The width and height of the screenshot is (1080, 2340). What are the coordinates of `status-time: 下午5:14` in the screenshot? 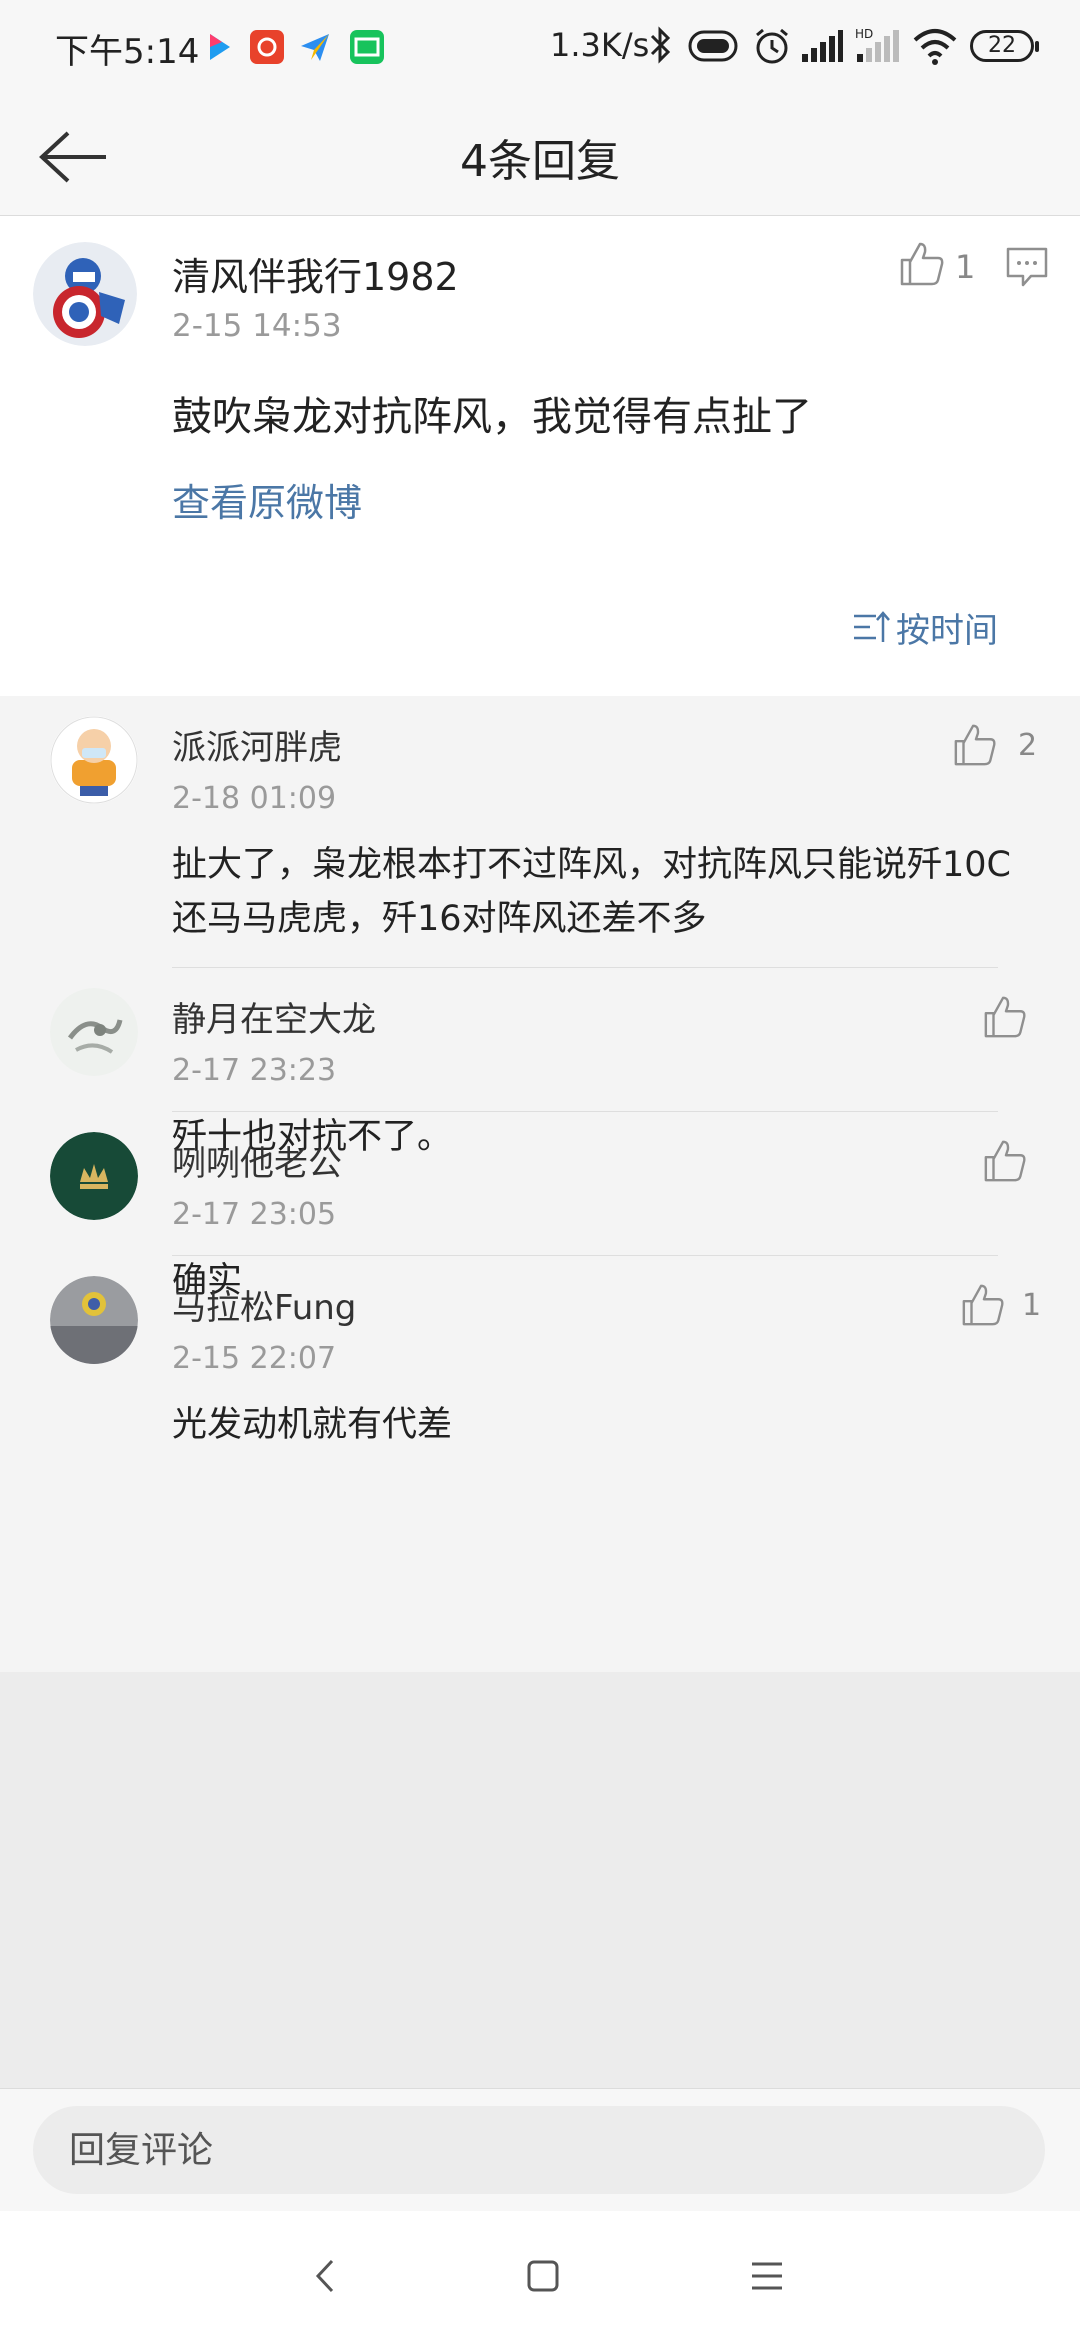 It's located at (127, 52).